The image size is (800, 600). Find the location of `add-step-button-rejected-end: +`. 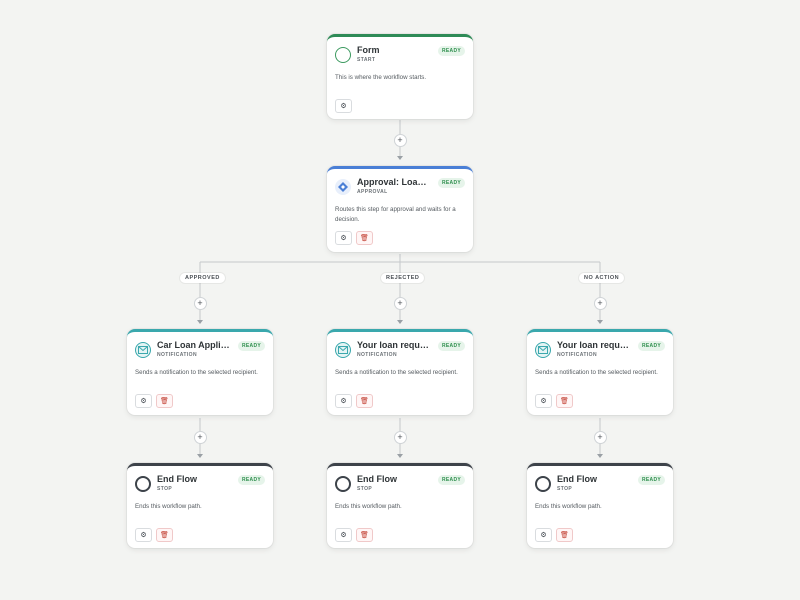

add-step-button-rejected-end: + is located at coordinates (400, 437).